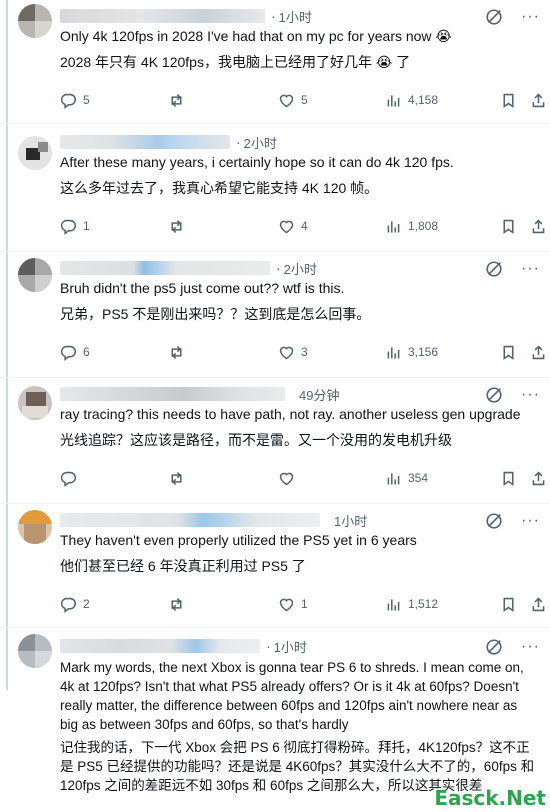  Describe the element at coordinates (293, 604) in the screenshot. I see `like-button: 1` at that location.